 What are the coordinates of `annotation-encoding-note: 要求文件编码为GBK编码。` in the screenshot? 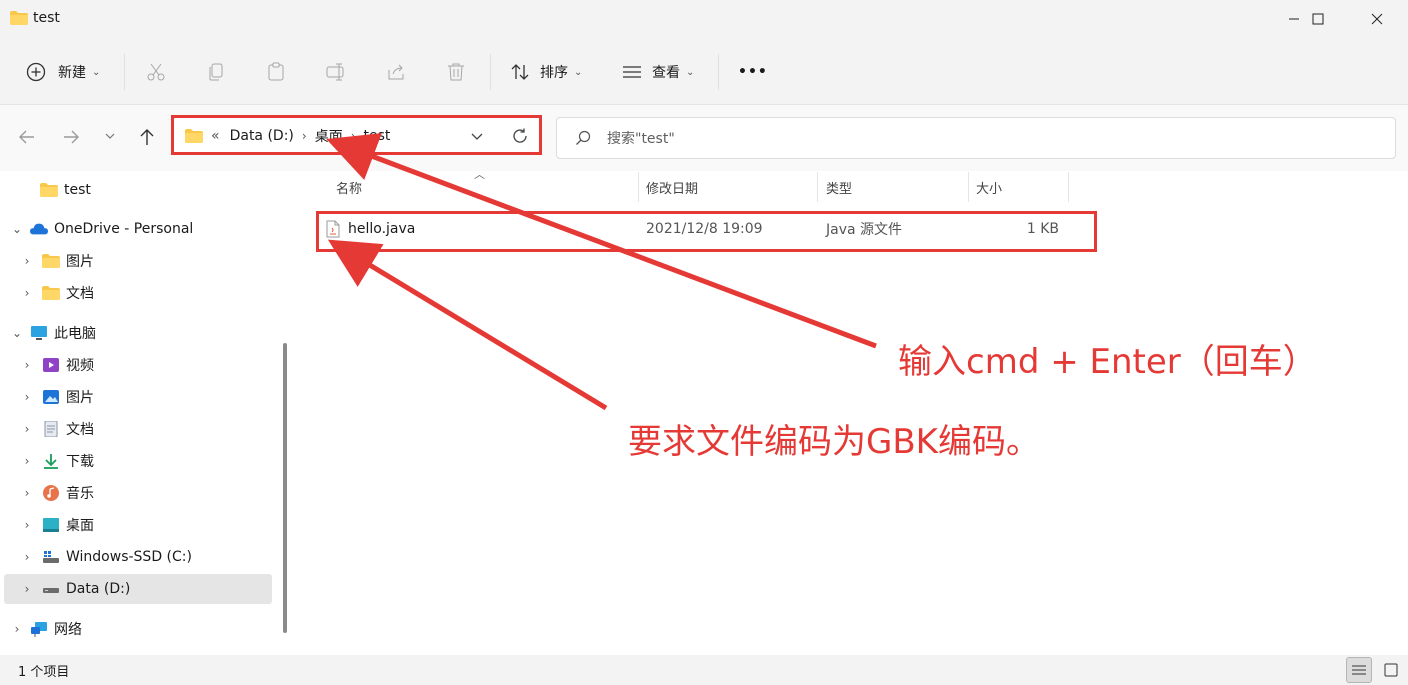 It's located at (834, 442).